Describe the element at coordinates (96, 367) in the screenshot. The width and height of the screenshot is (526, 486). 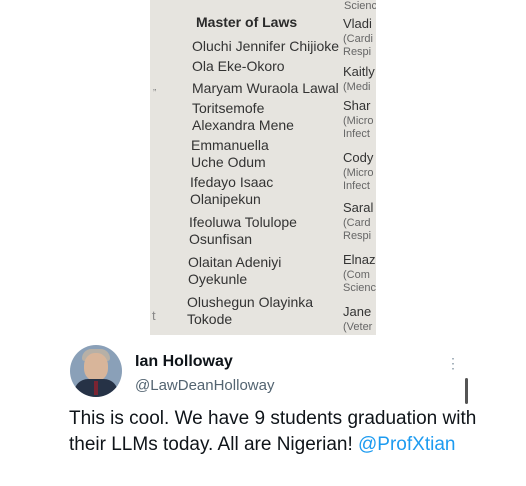
I see `avatar-face` at that location.